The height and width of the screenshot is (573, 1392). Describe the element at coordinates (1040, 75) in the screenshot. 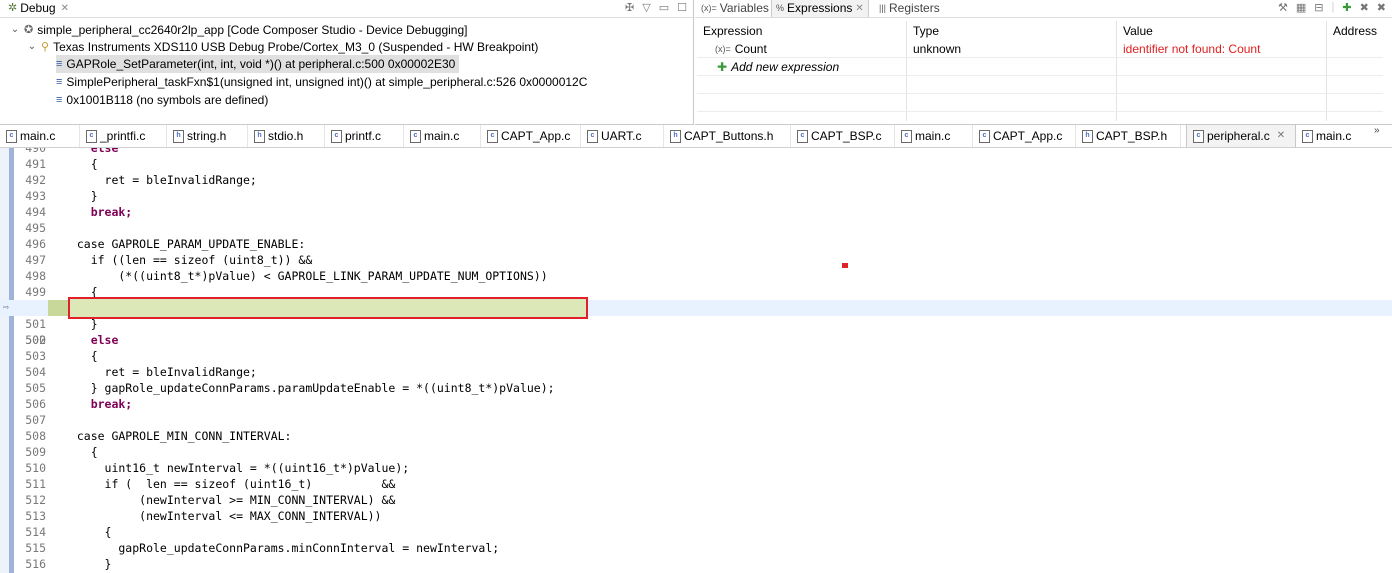

I see `row-divider` at that location.